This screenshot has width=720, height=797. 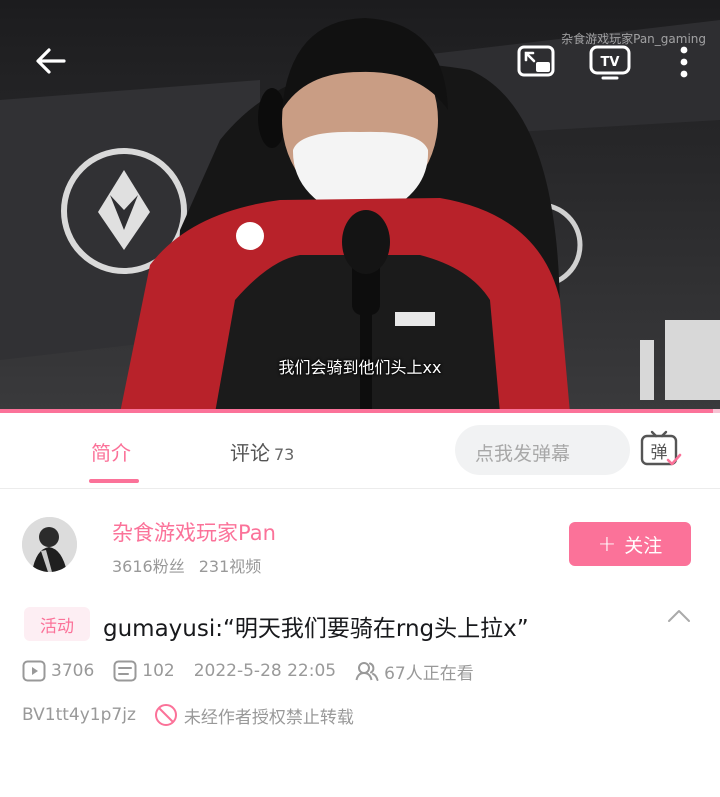 I want to click on svg-text: TV, so click(x=610, y=62).